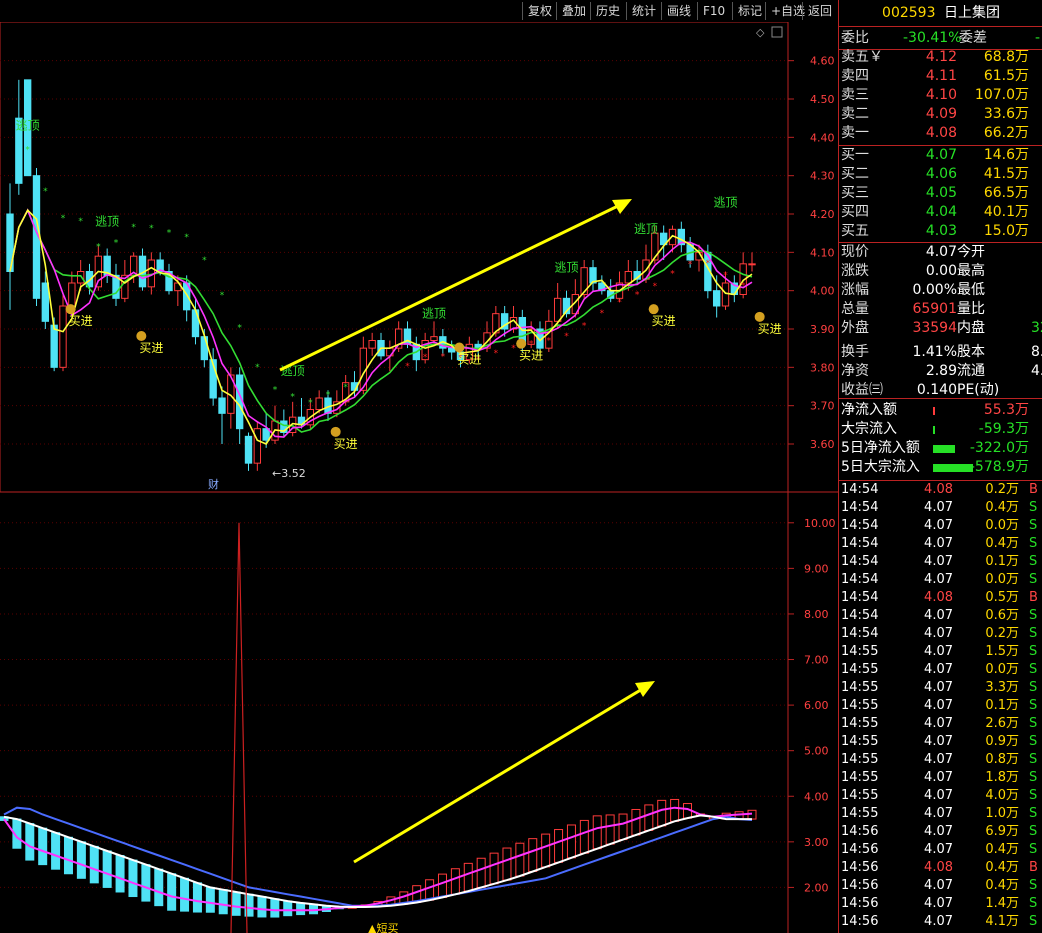  What do you see at coordinates (860, 921) in the screenshot?
I see `tick-time: 14:56` at bounding box center [860, 921].